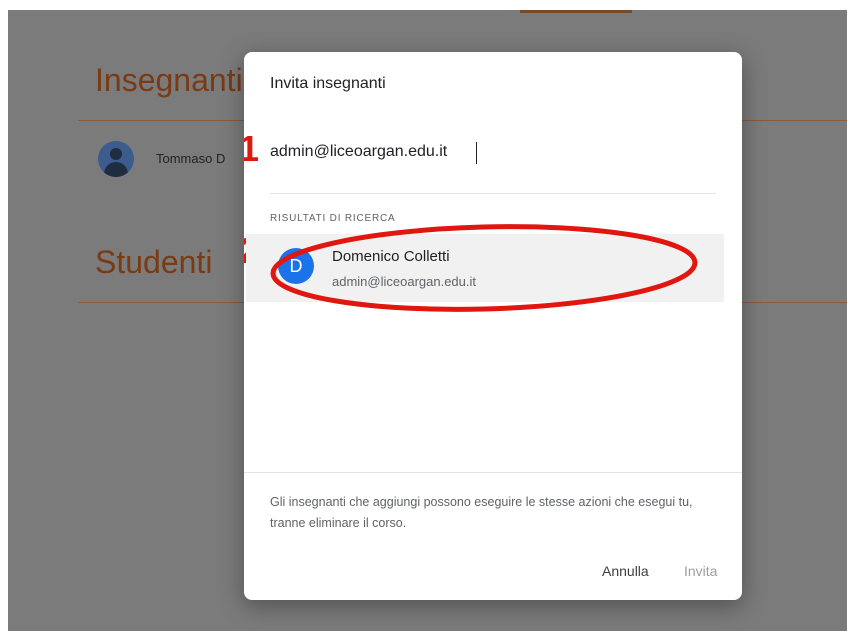 This screenshot has width=849, height=631. What do you see at coordinates (476, 153) in the screenshot?
I see `text-caret` at bounding box center [476, 153].